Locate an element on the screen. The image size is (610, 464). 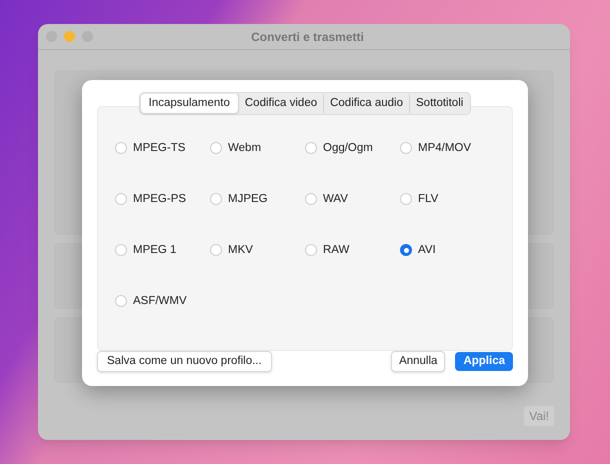
option-label: FLV is located at coordinates (428, 199).